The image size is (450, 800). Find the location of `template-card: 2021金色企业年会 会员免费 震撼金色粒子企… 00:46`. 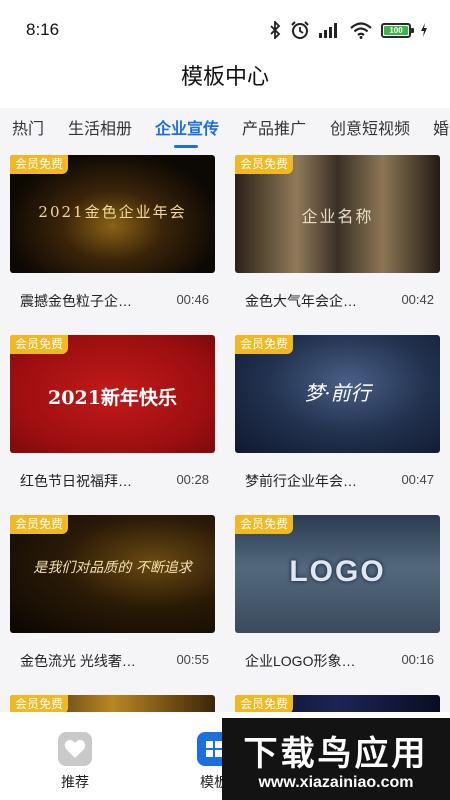

template-card: 2021金色企业年会 会员免费 震撼金色粒子企… 00:46 is located at coordinates (112, 232).